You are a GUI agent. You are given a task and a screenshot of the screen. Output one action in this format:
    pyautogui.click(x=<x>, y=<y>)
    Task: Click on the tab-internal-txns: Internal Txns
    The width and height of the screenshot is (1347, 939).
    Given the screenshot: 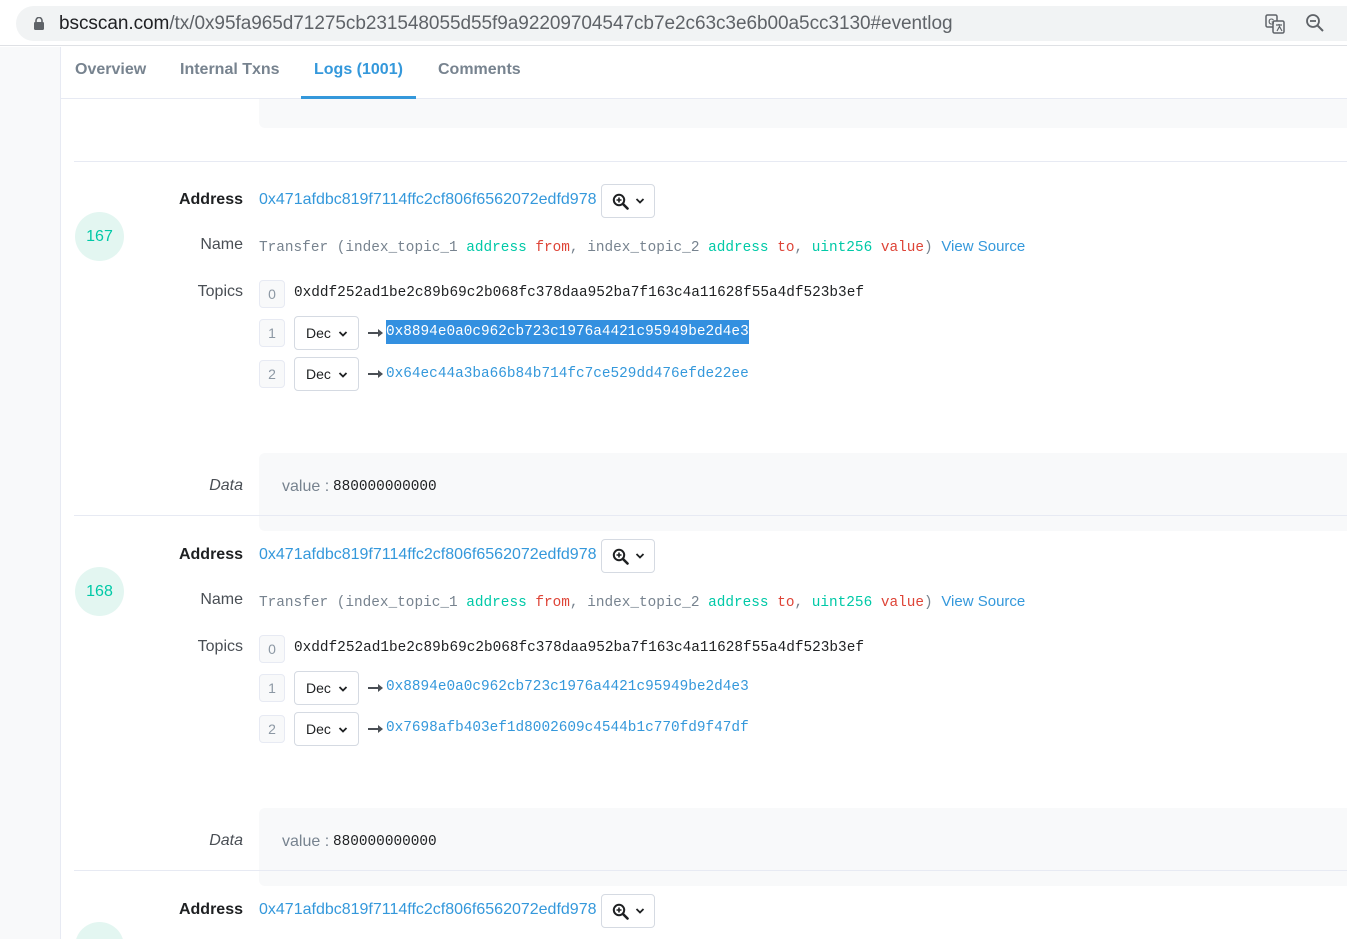 What is the action you would take?
    pyautogui.click(x=230, y=70)
    